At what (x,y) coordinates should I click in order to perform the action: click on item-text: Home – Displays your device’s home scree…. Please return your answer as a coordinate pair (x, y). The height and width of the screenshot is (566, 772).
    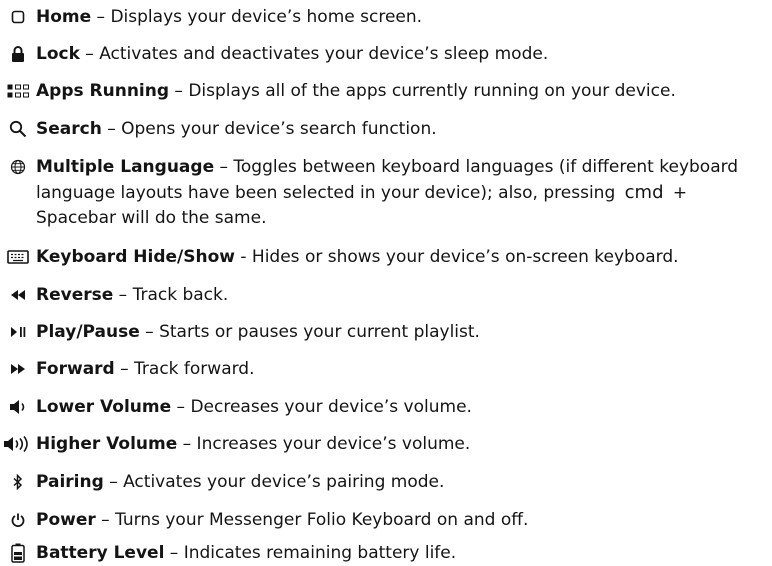
    Looking at the image, I should click on (404, 17).